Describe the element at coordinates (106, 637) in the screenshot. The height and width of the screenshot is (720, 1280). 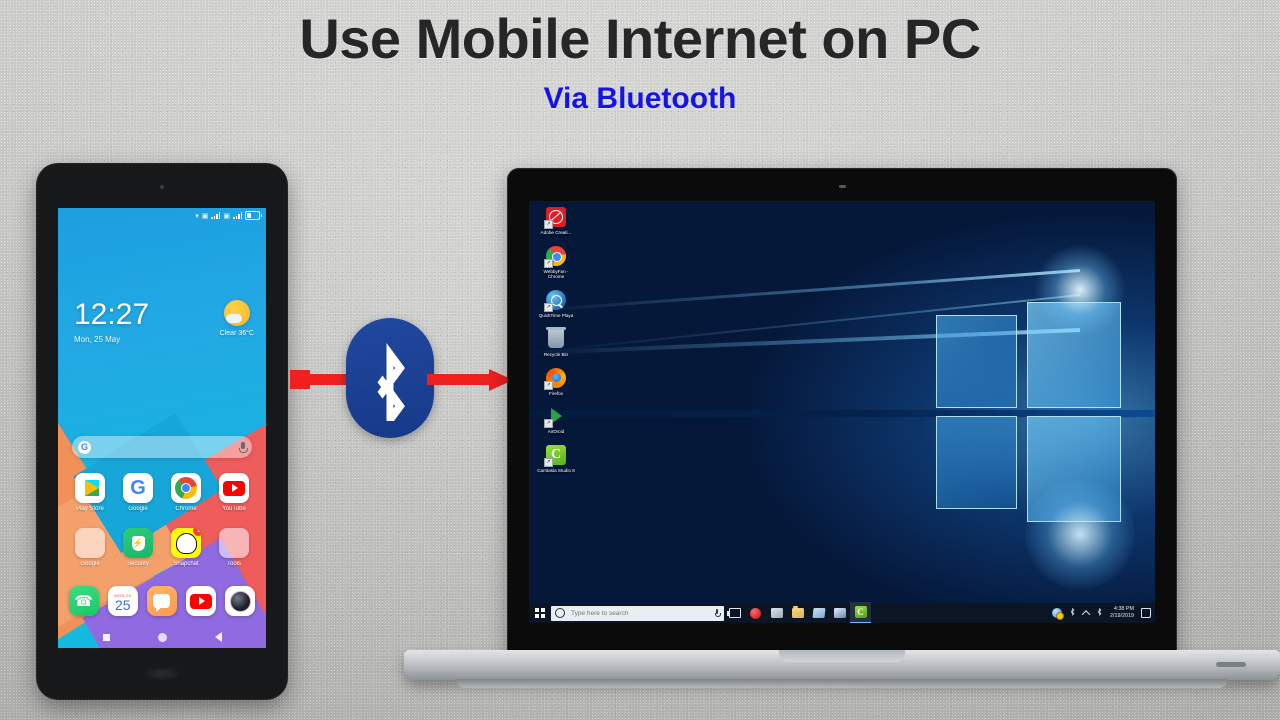
I see `square-icon` at that location.